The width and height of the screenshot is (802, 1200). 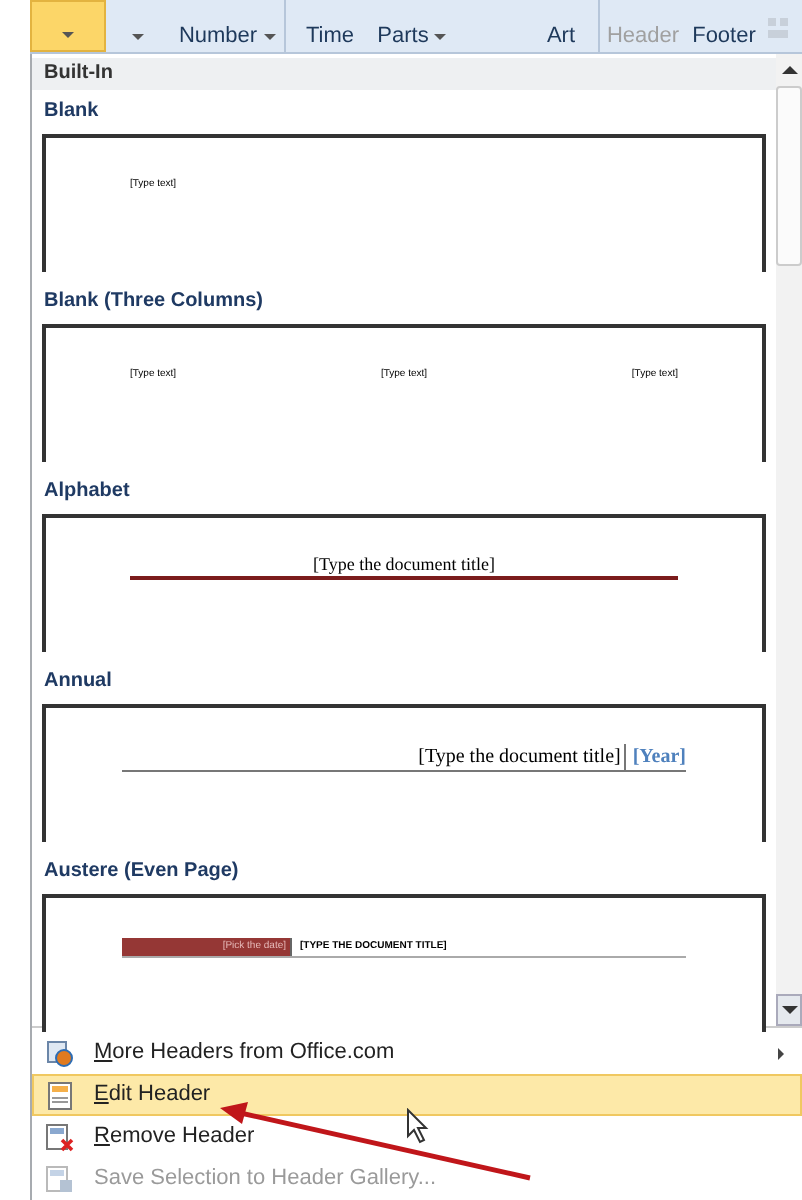 What do you see at coordinates (71, 112) in the screenshot?
I see `gallery-item-title: Blank` at bounding box center [71, 112].